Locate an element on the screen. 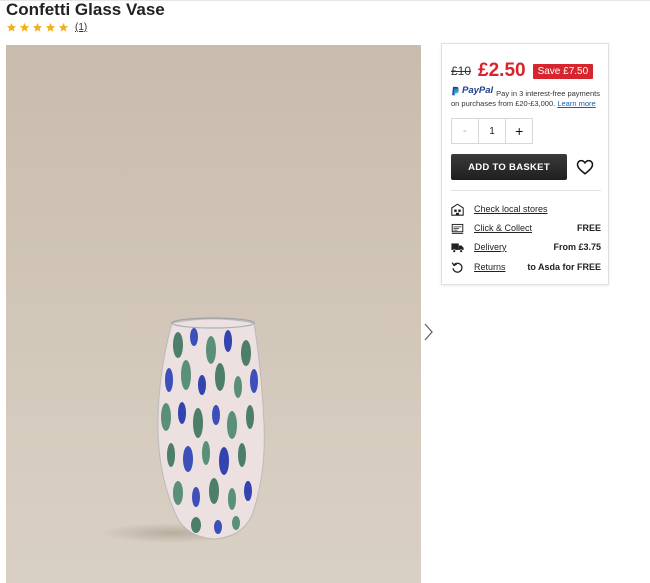 The height and width of the screenshot is (583, 650). product-rating: (1) is located at coordinates (46, 27).